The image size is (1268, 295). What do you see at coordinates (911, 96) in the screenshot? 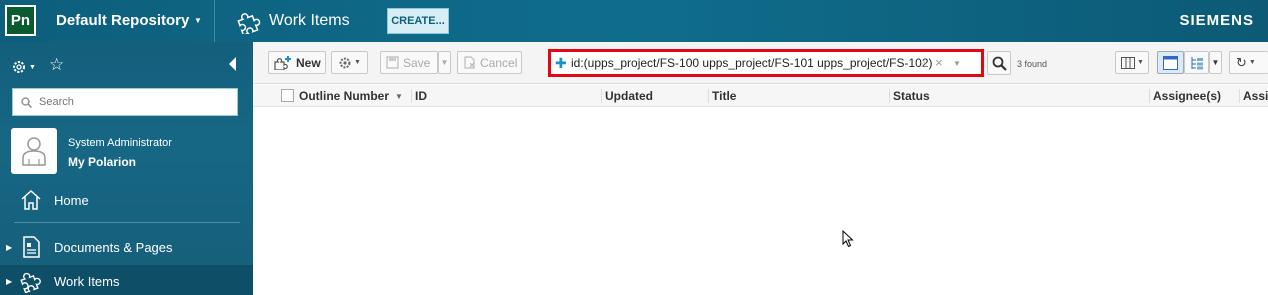
I see `column-header-status: Status` at bounding box center [911, 96].